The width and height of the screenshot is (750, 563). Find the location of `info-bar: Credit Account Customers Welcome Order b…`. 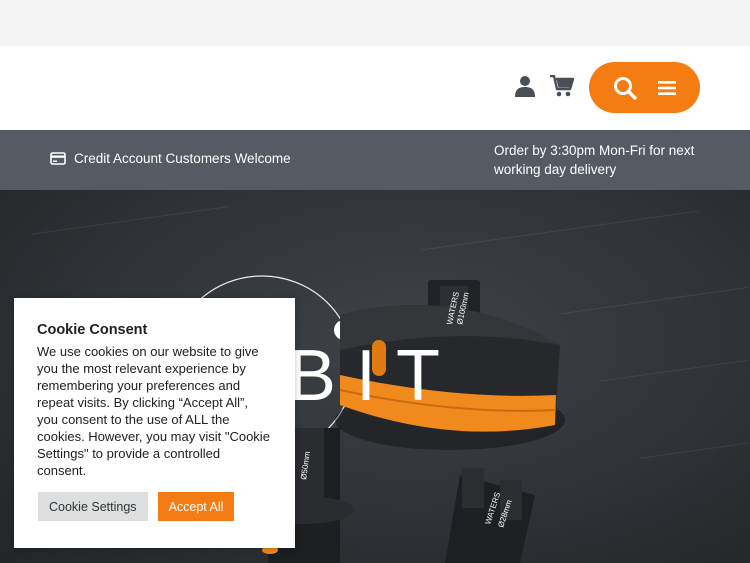

info-bar: Credit Account Customers Welcome Order b… is located at coordinates (375, 160).